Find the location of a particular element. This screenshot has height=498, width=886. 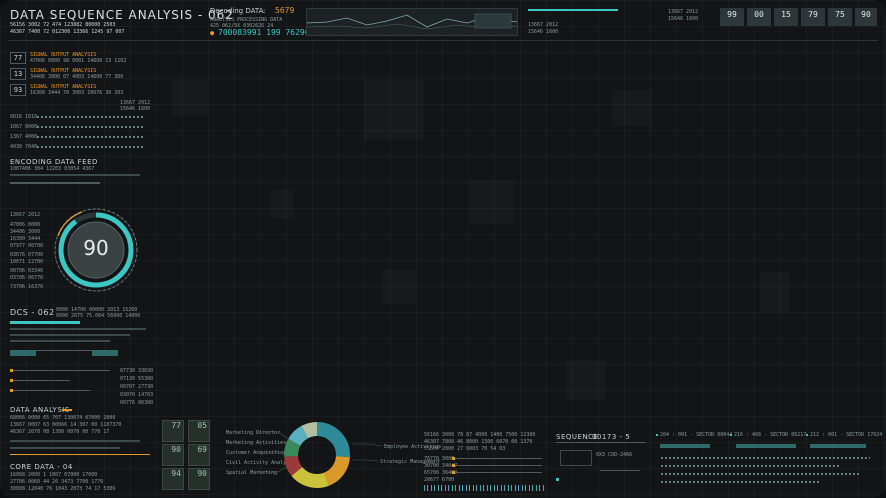

dcs-value: 07130 55300 is located at coordinates (137, 379).